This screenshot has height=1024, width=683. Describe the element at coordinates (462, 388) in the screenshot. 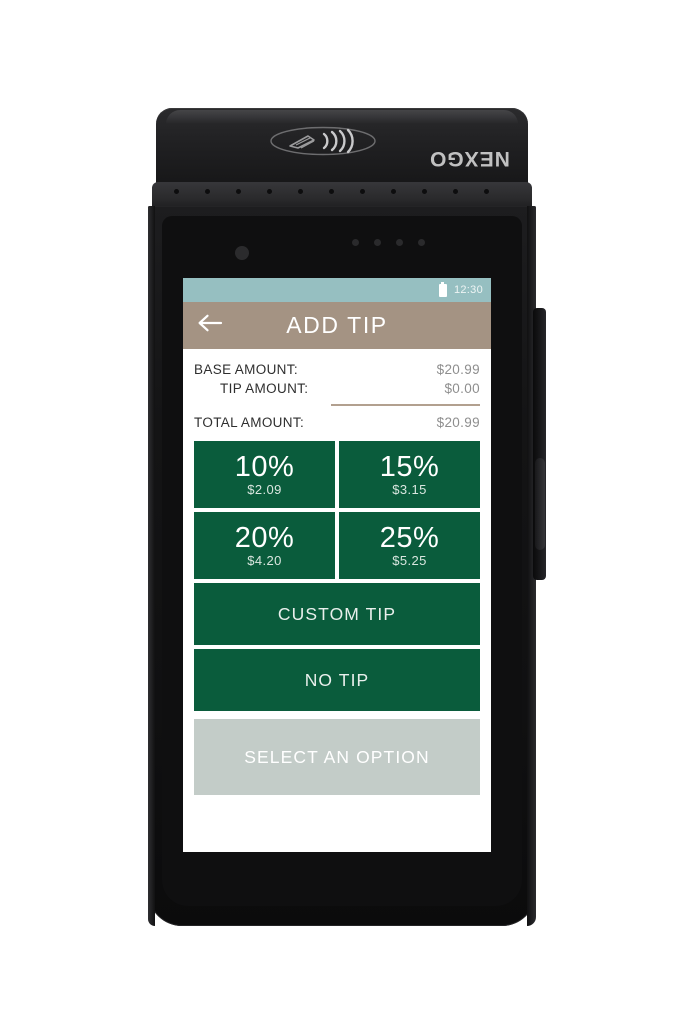

I see `tip-amount-value: $0.00` at that location.